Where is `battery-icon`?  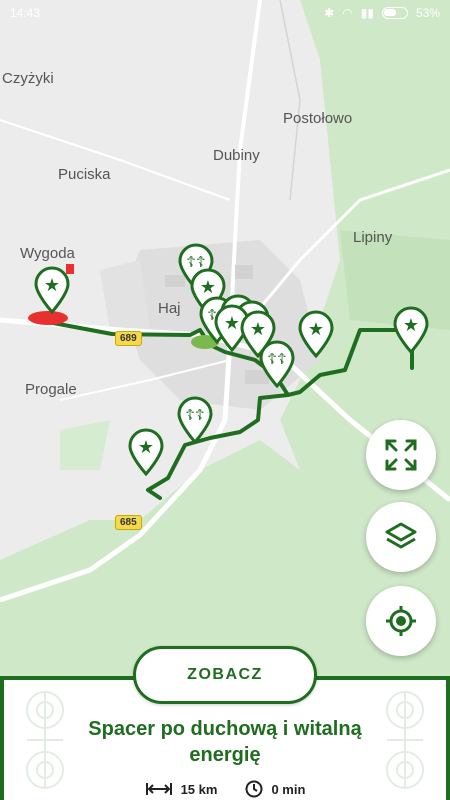
battery-icon is located at coordinates (394, 13).